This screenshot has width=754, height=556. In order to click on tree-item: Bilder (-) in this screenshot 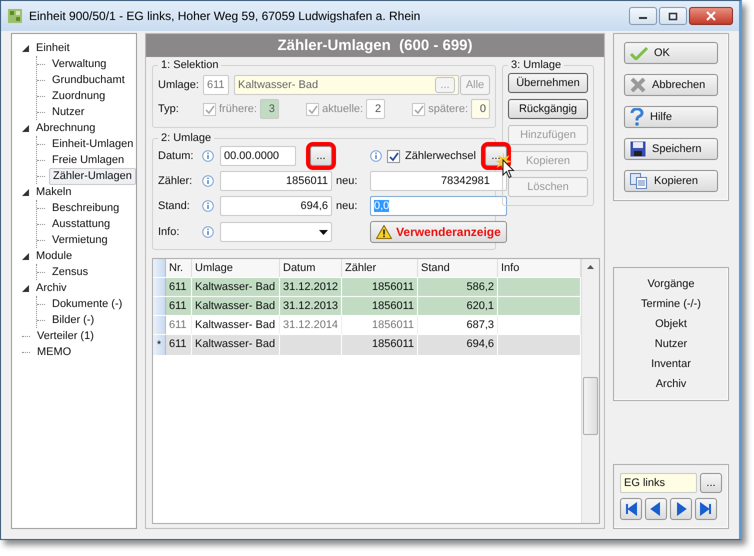, I will do `click(73, 320)`.